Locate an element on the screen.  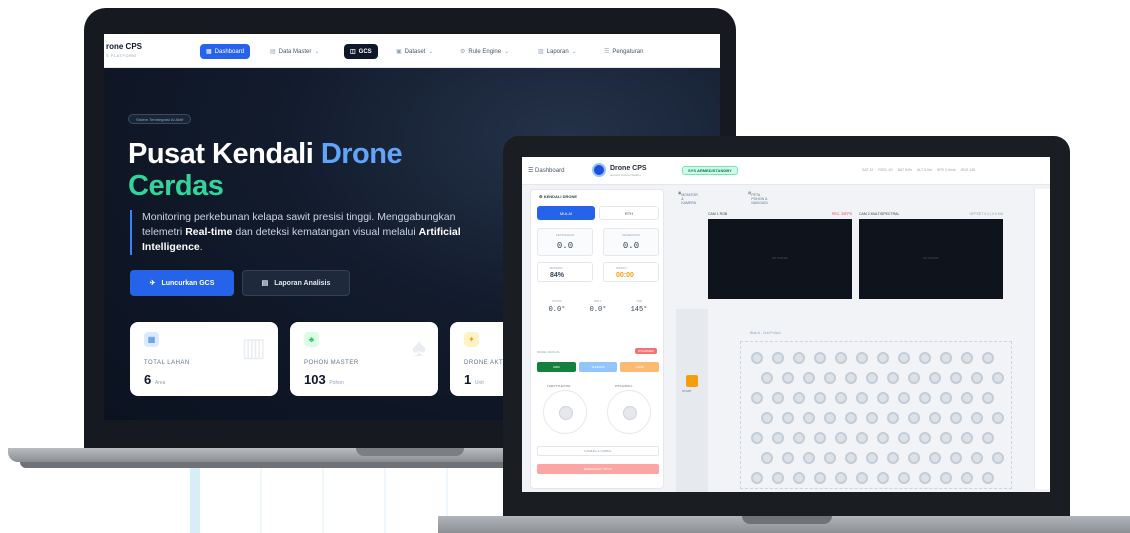
nav-gcs: ◫ GCS is located at coordinates (361, 51).